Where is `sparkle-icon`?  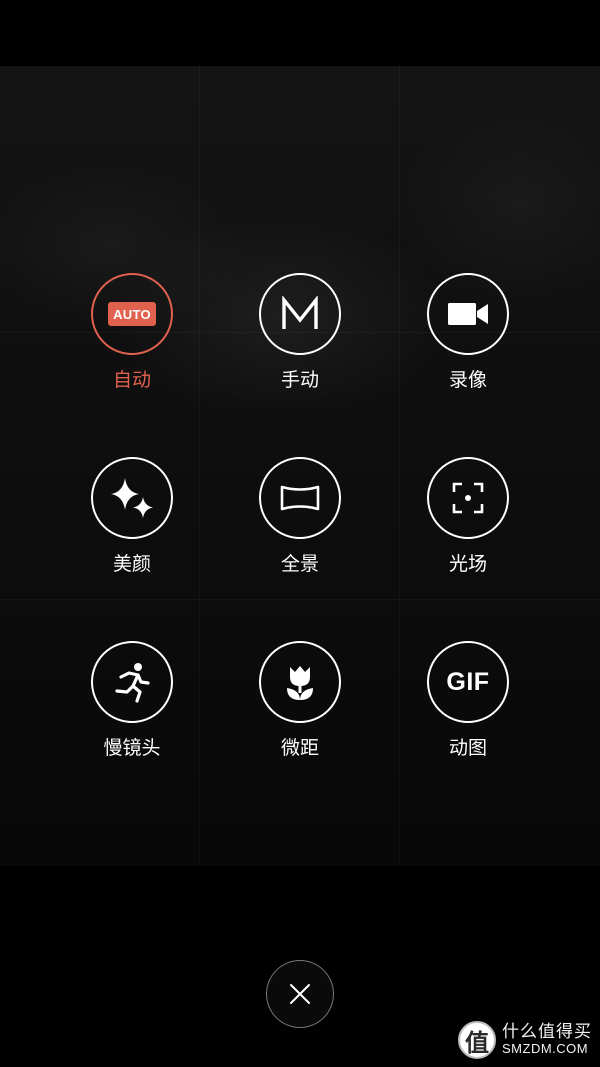
sparkle-icon is located at coordinates (132, 498).